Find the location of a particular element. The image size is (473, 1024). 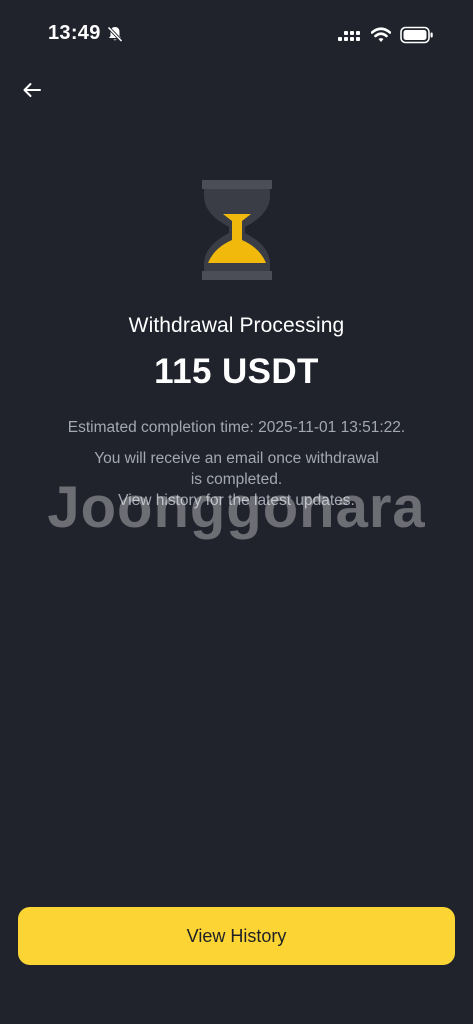

withdrawal-amount: 115 USDT is located at coordinates (236, 371).